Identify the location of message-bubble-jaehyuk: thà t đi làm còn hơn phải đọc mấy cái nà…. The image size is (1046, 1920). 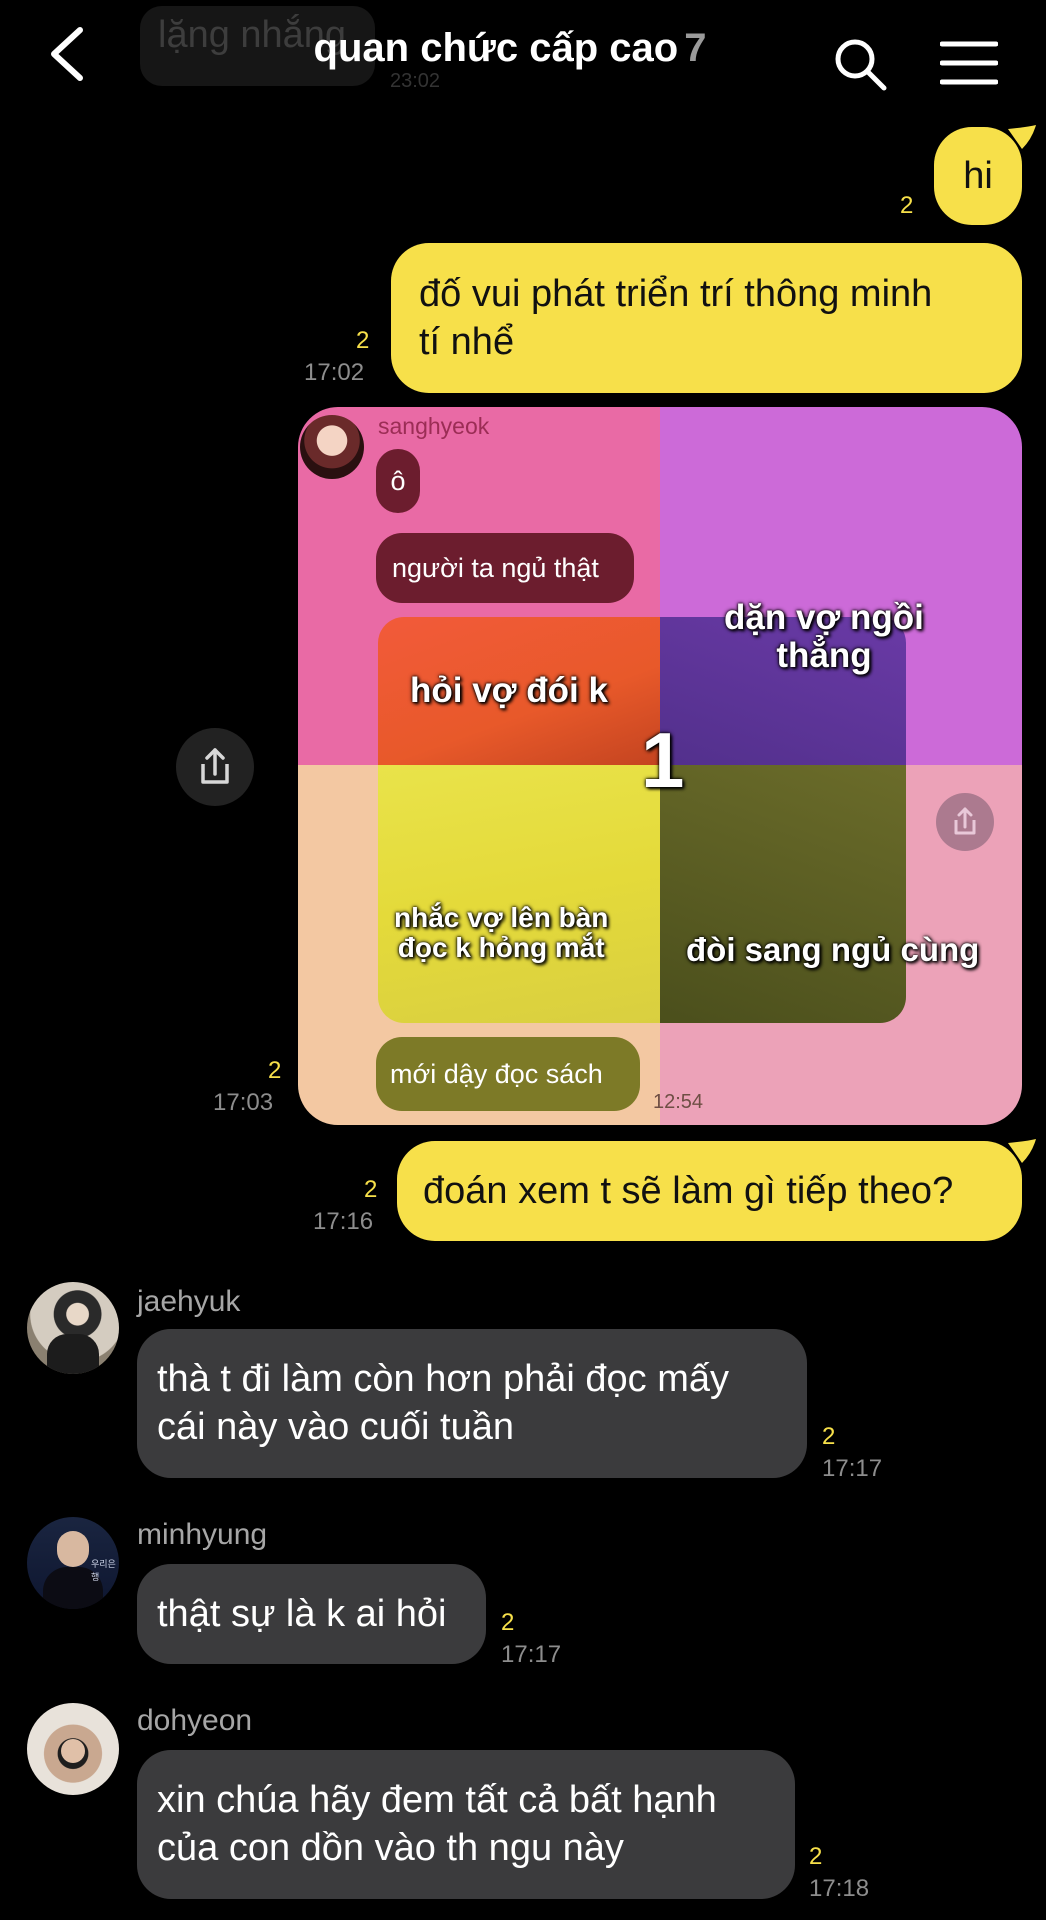
(472, 1403).